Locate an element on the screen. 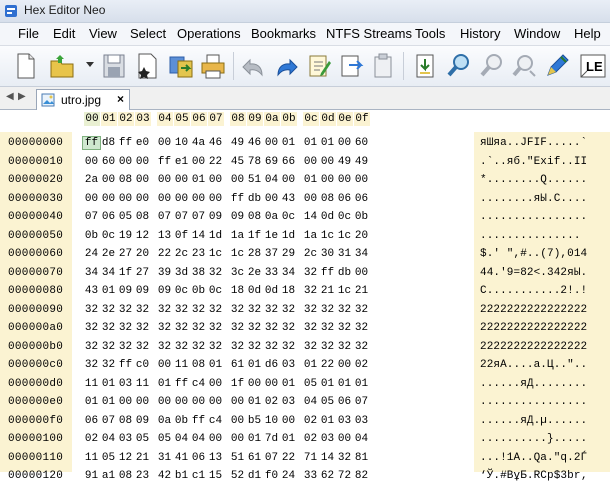  hex-byte: 69 is located at coordinates (271, 162).